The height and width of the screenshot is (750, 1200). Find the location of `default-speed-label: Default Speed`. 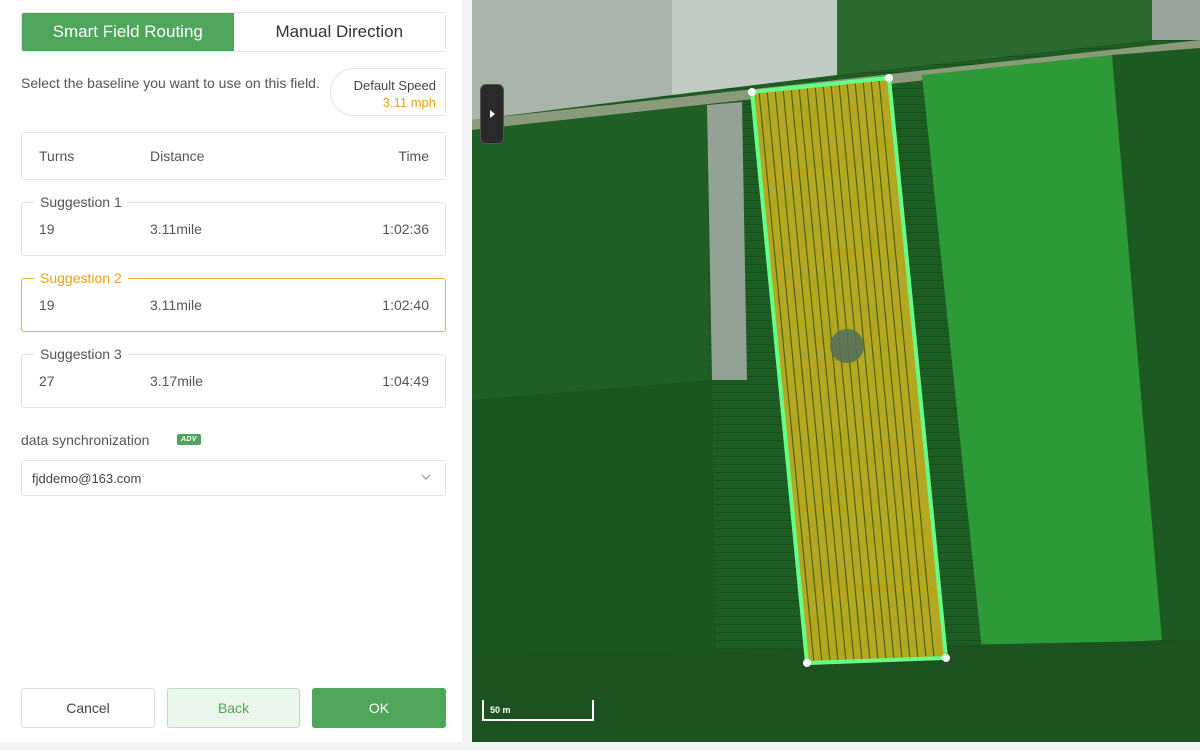

default-speed-label: Default Speed is located at coordinates (394, 85).